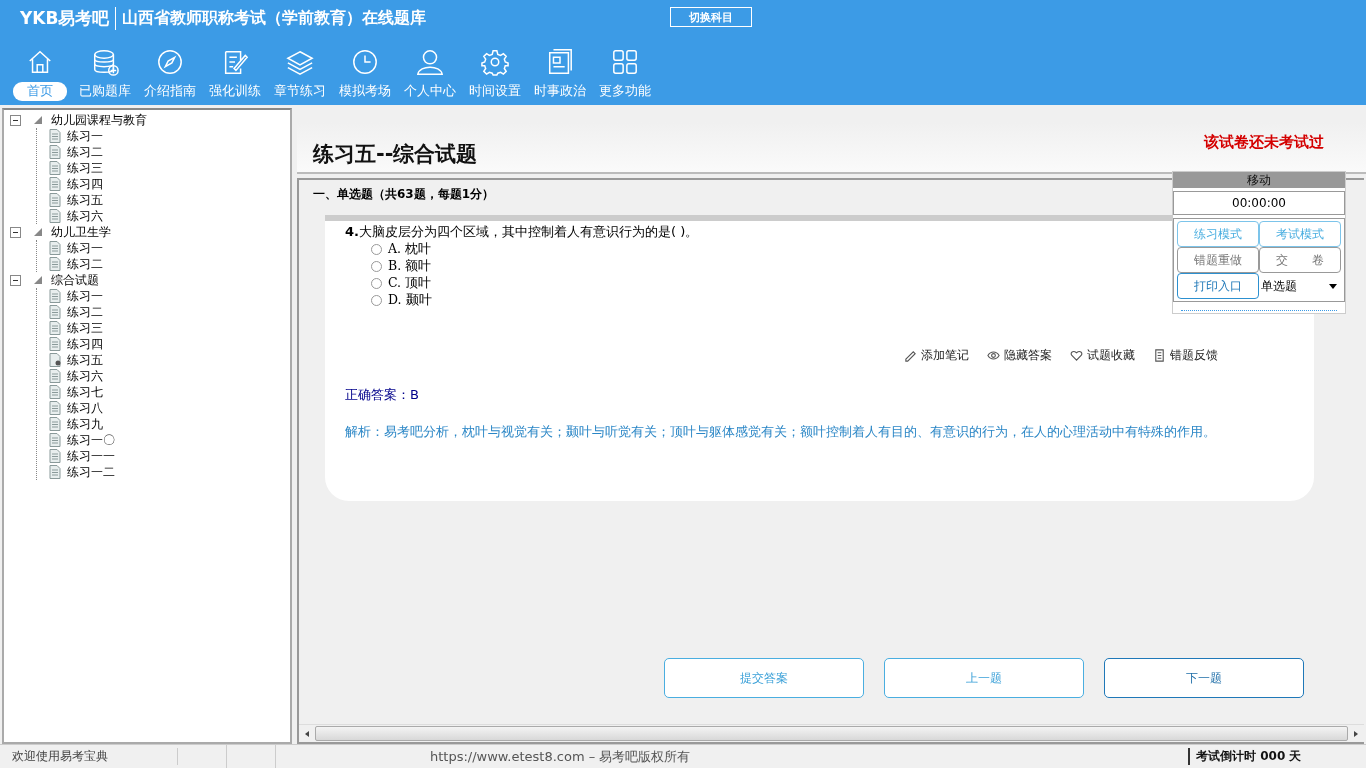 Image resolution: width=1366 pixels, height=768 pixels. Describe the element at coordinates (91, 440) in the screenshot. I see `tree-item: 练习一〇` at that location.